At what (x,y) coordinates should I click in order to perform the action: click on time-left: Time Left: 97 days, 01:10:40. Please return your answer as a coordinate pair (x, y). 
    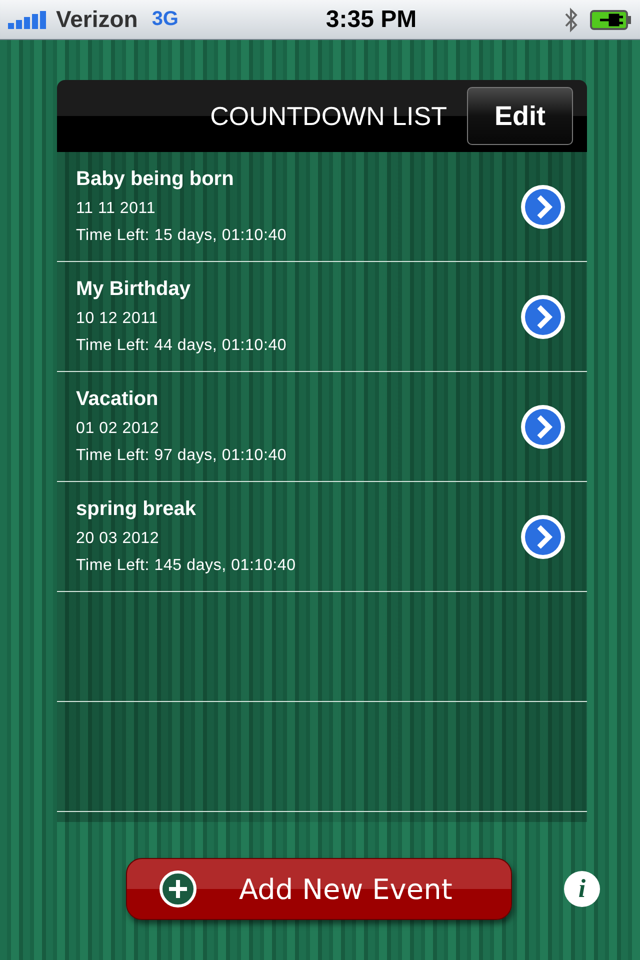
    Looking at the image, I should click on (182, 456).